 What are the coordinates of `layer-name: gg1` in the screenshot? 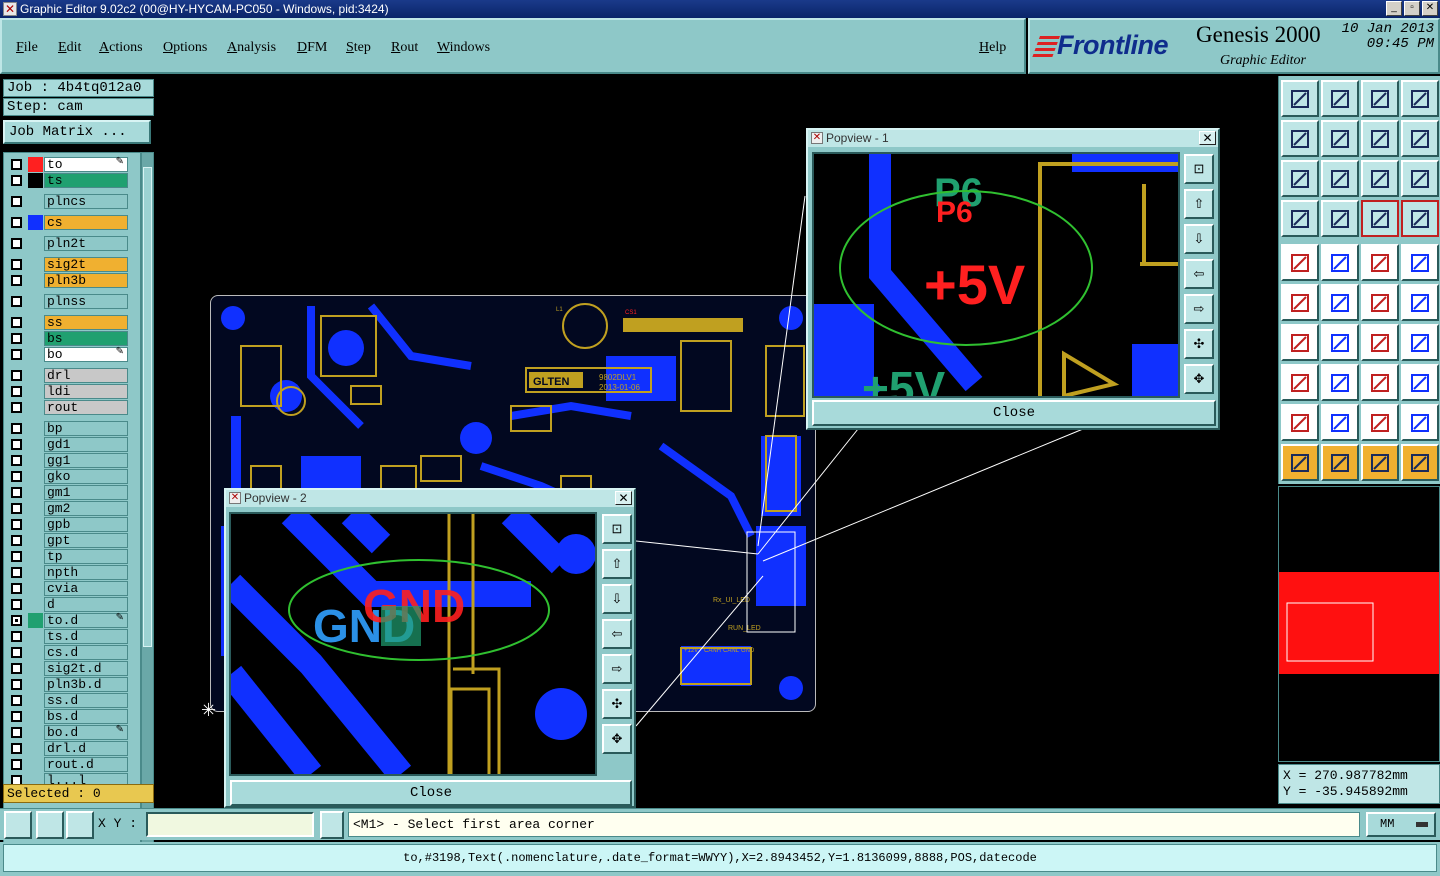 It's located at (86, 460).